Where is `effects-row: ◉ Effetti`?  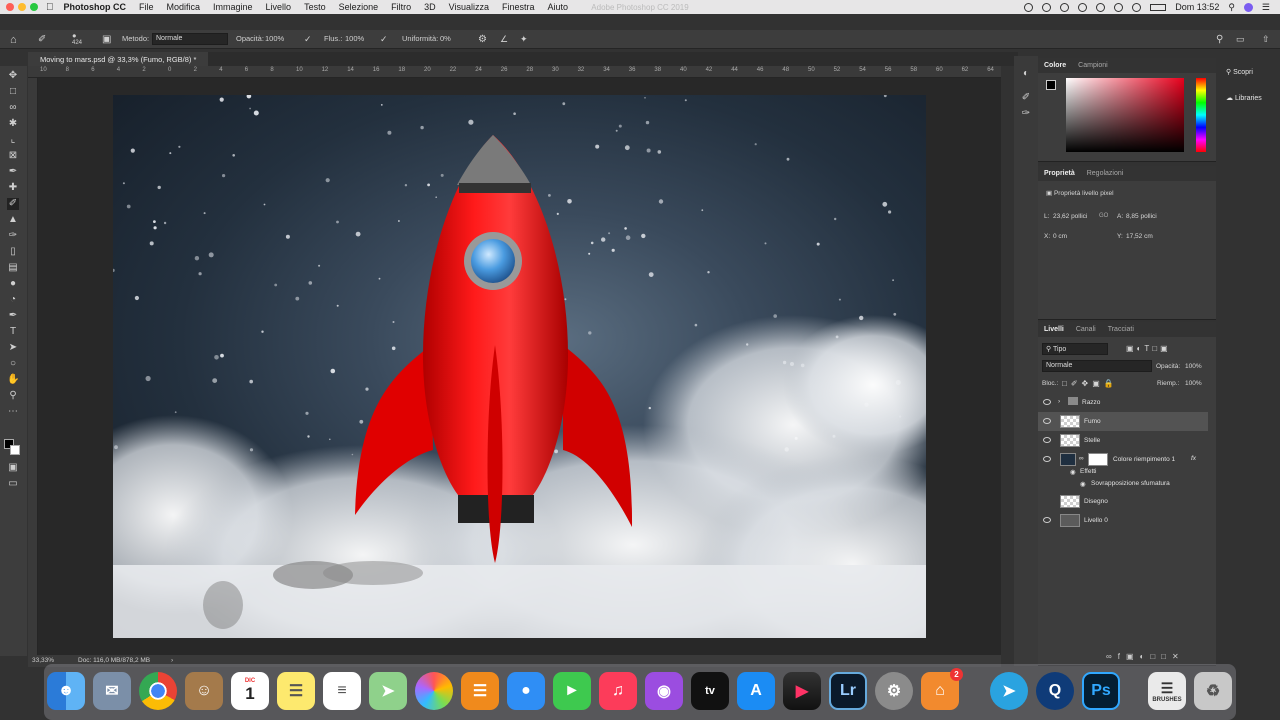
effects-row: ◉ Effetti is located at coordinates (1123, 472).